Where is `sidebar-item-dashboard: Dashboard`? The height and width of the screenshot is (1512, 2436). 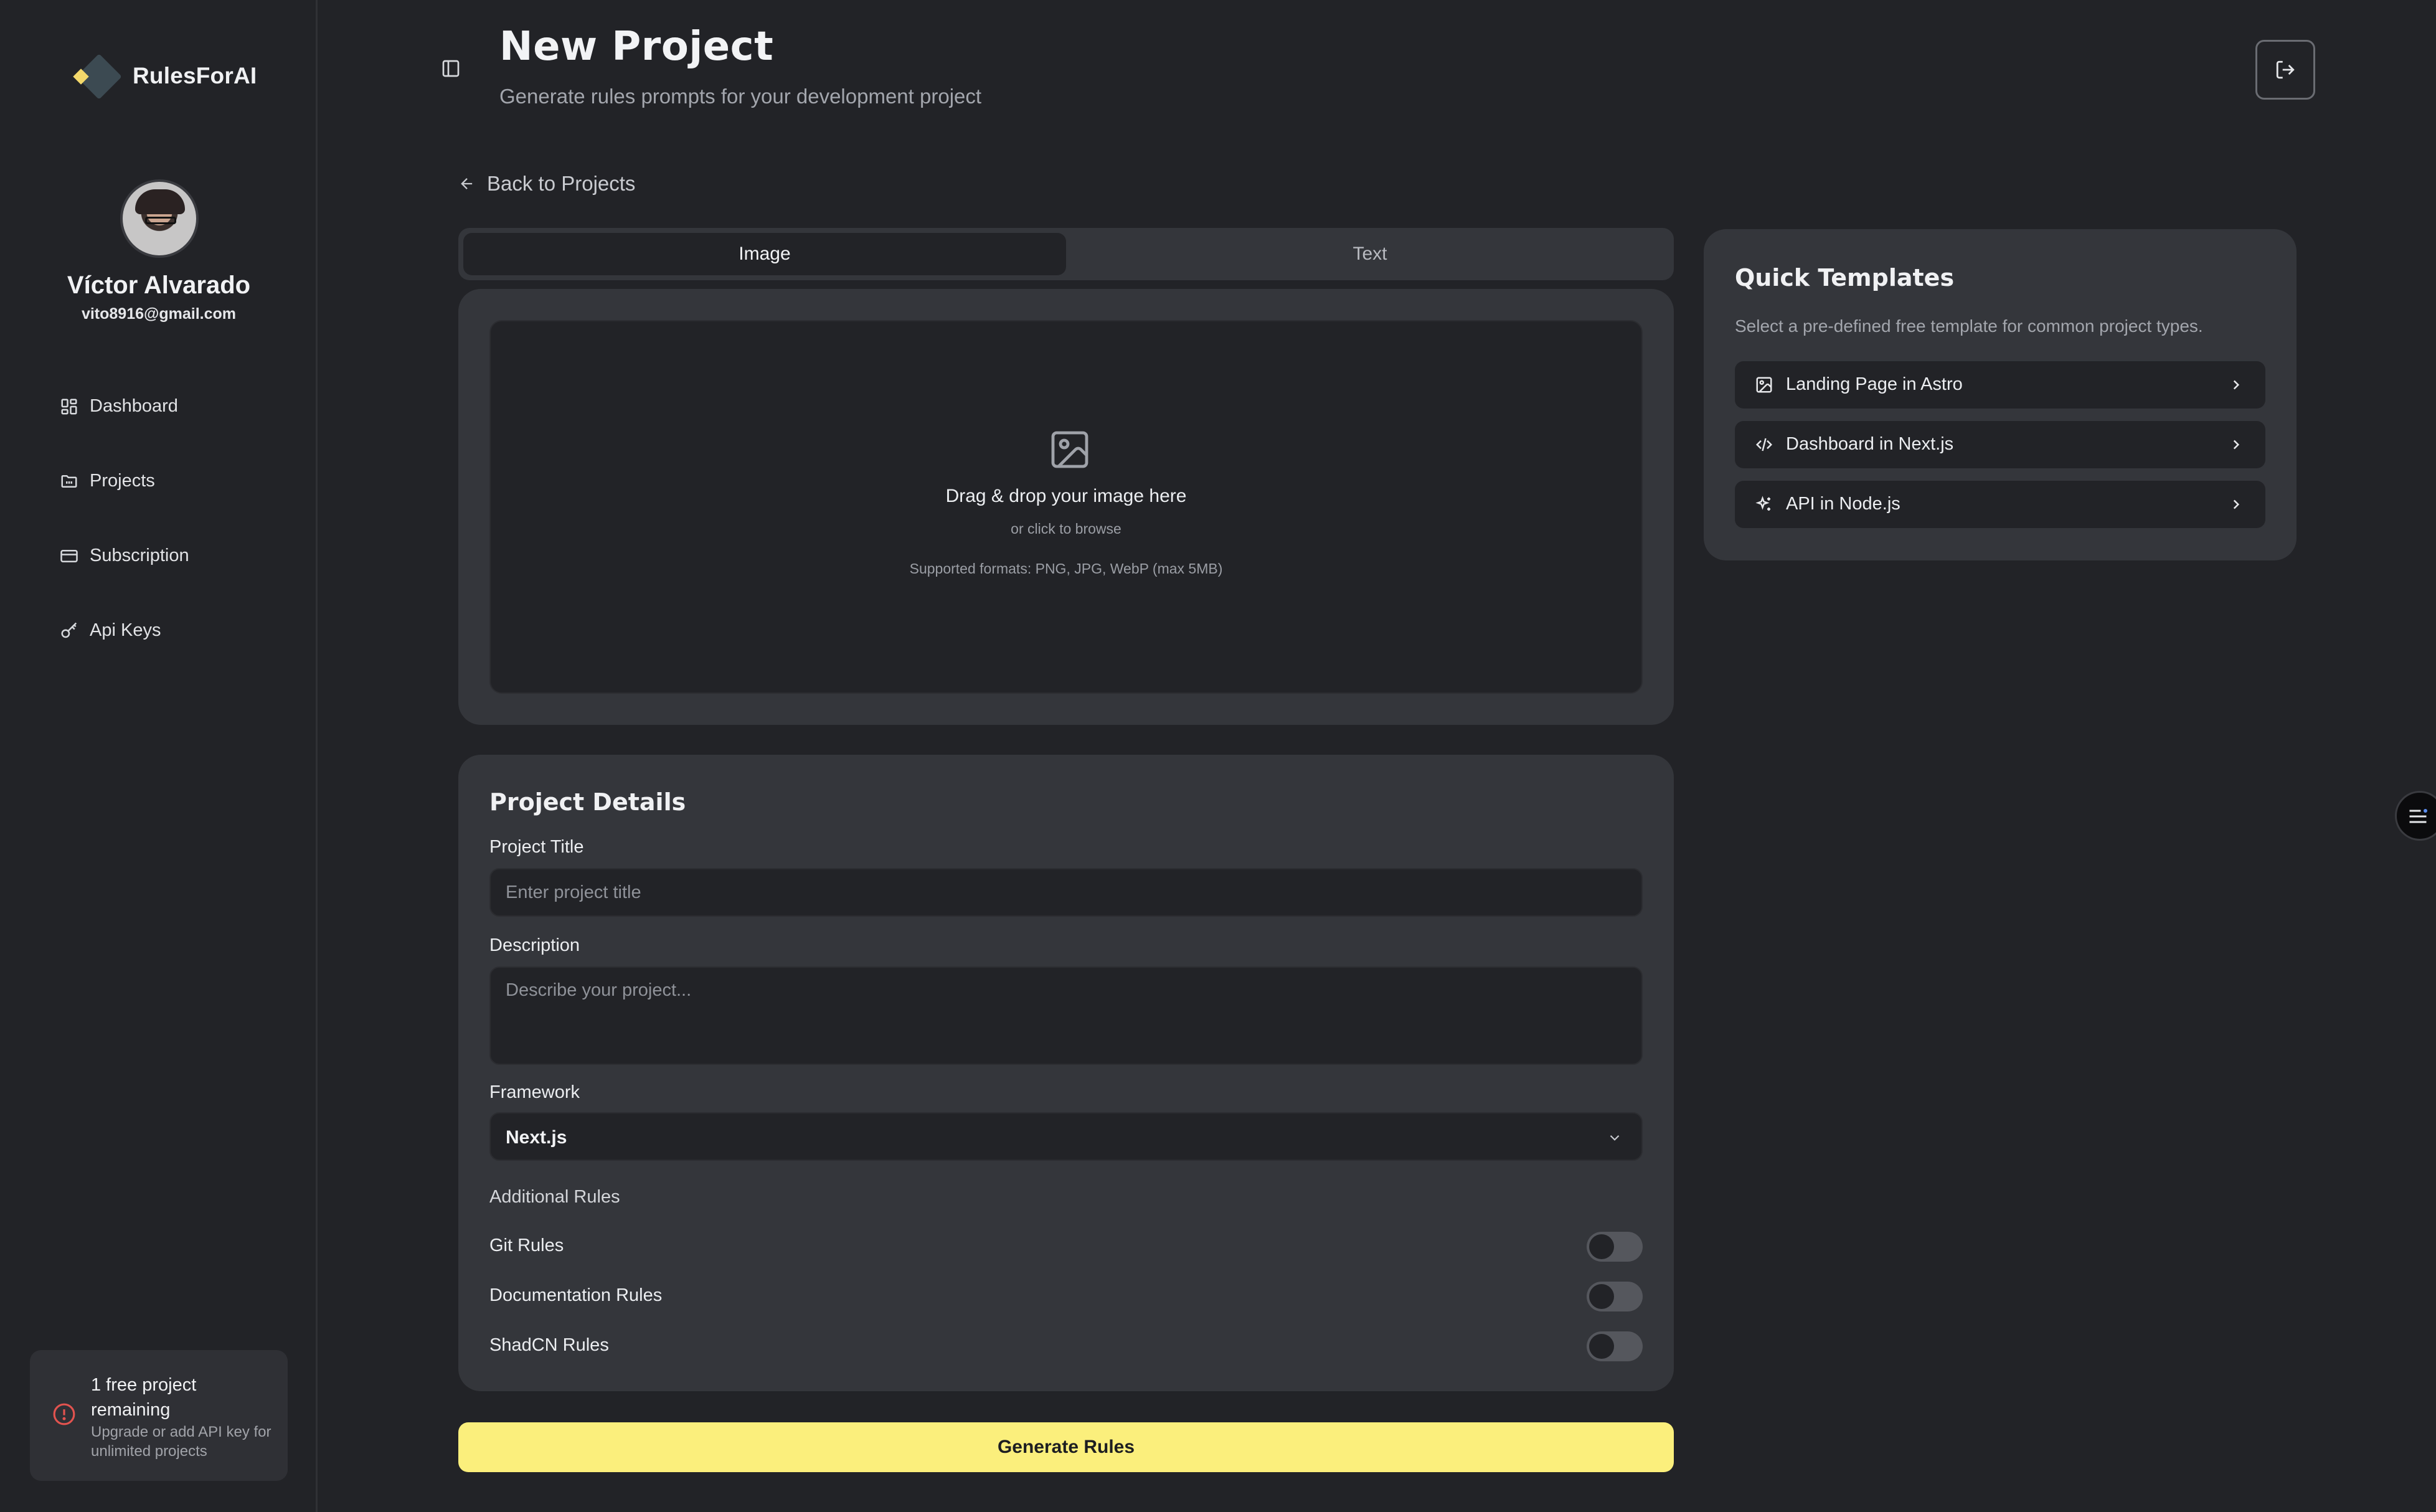
sidebar-item-dashboard: Dashboard is located at coordinates (119, 406).